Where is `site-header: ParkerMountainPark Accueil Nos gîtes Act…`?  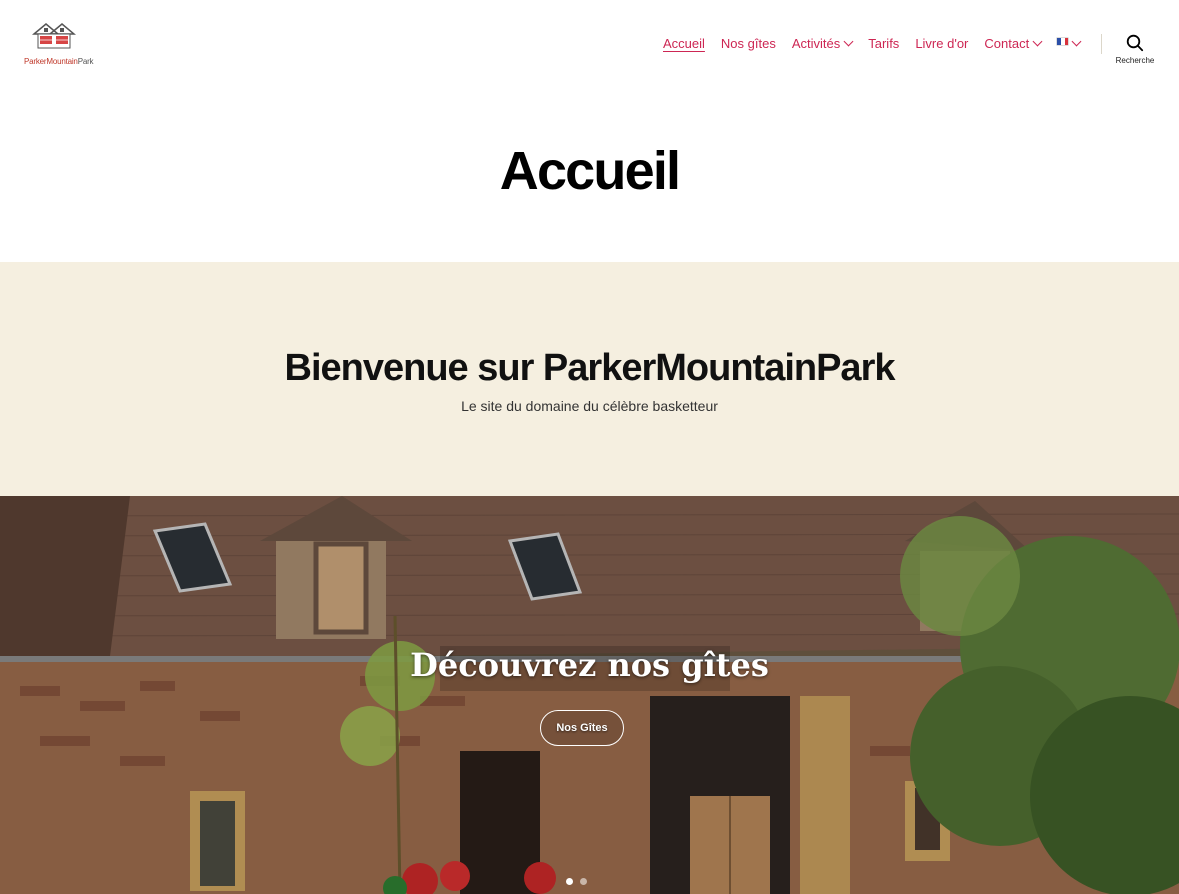 site-header: ParkerMountainPark Accueil Nos gîtes Act… is located at coordinates (589, 48).